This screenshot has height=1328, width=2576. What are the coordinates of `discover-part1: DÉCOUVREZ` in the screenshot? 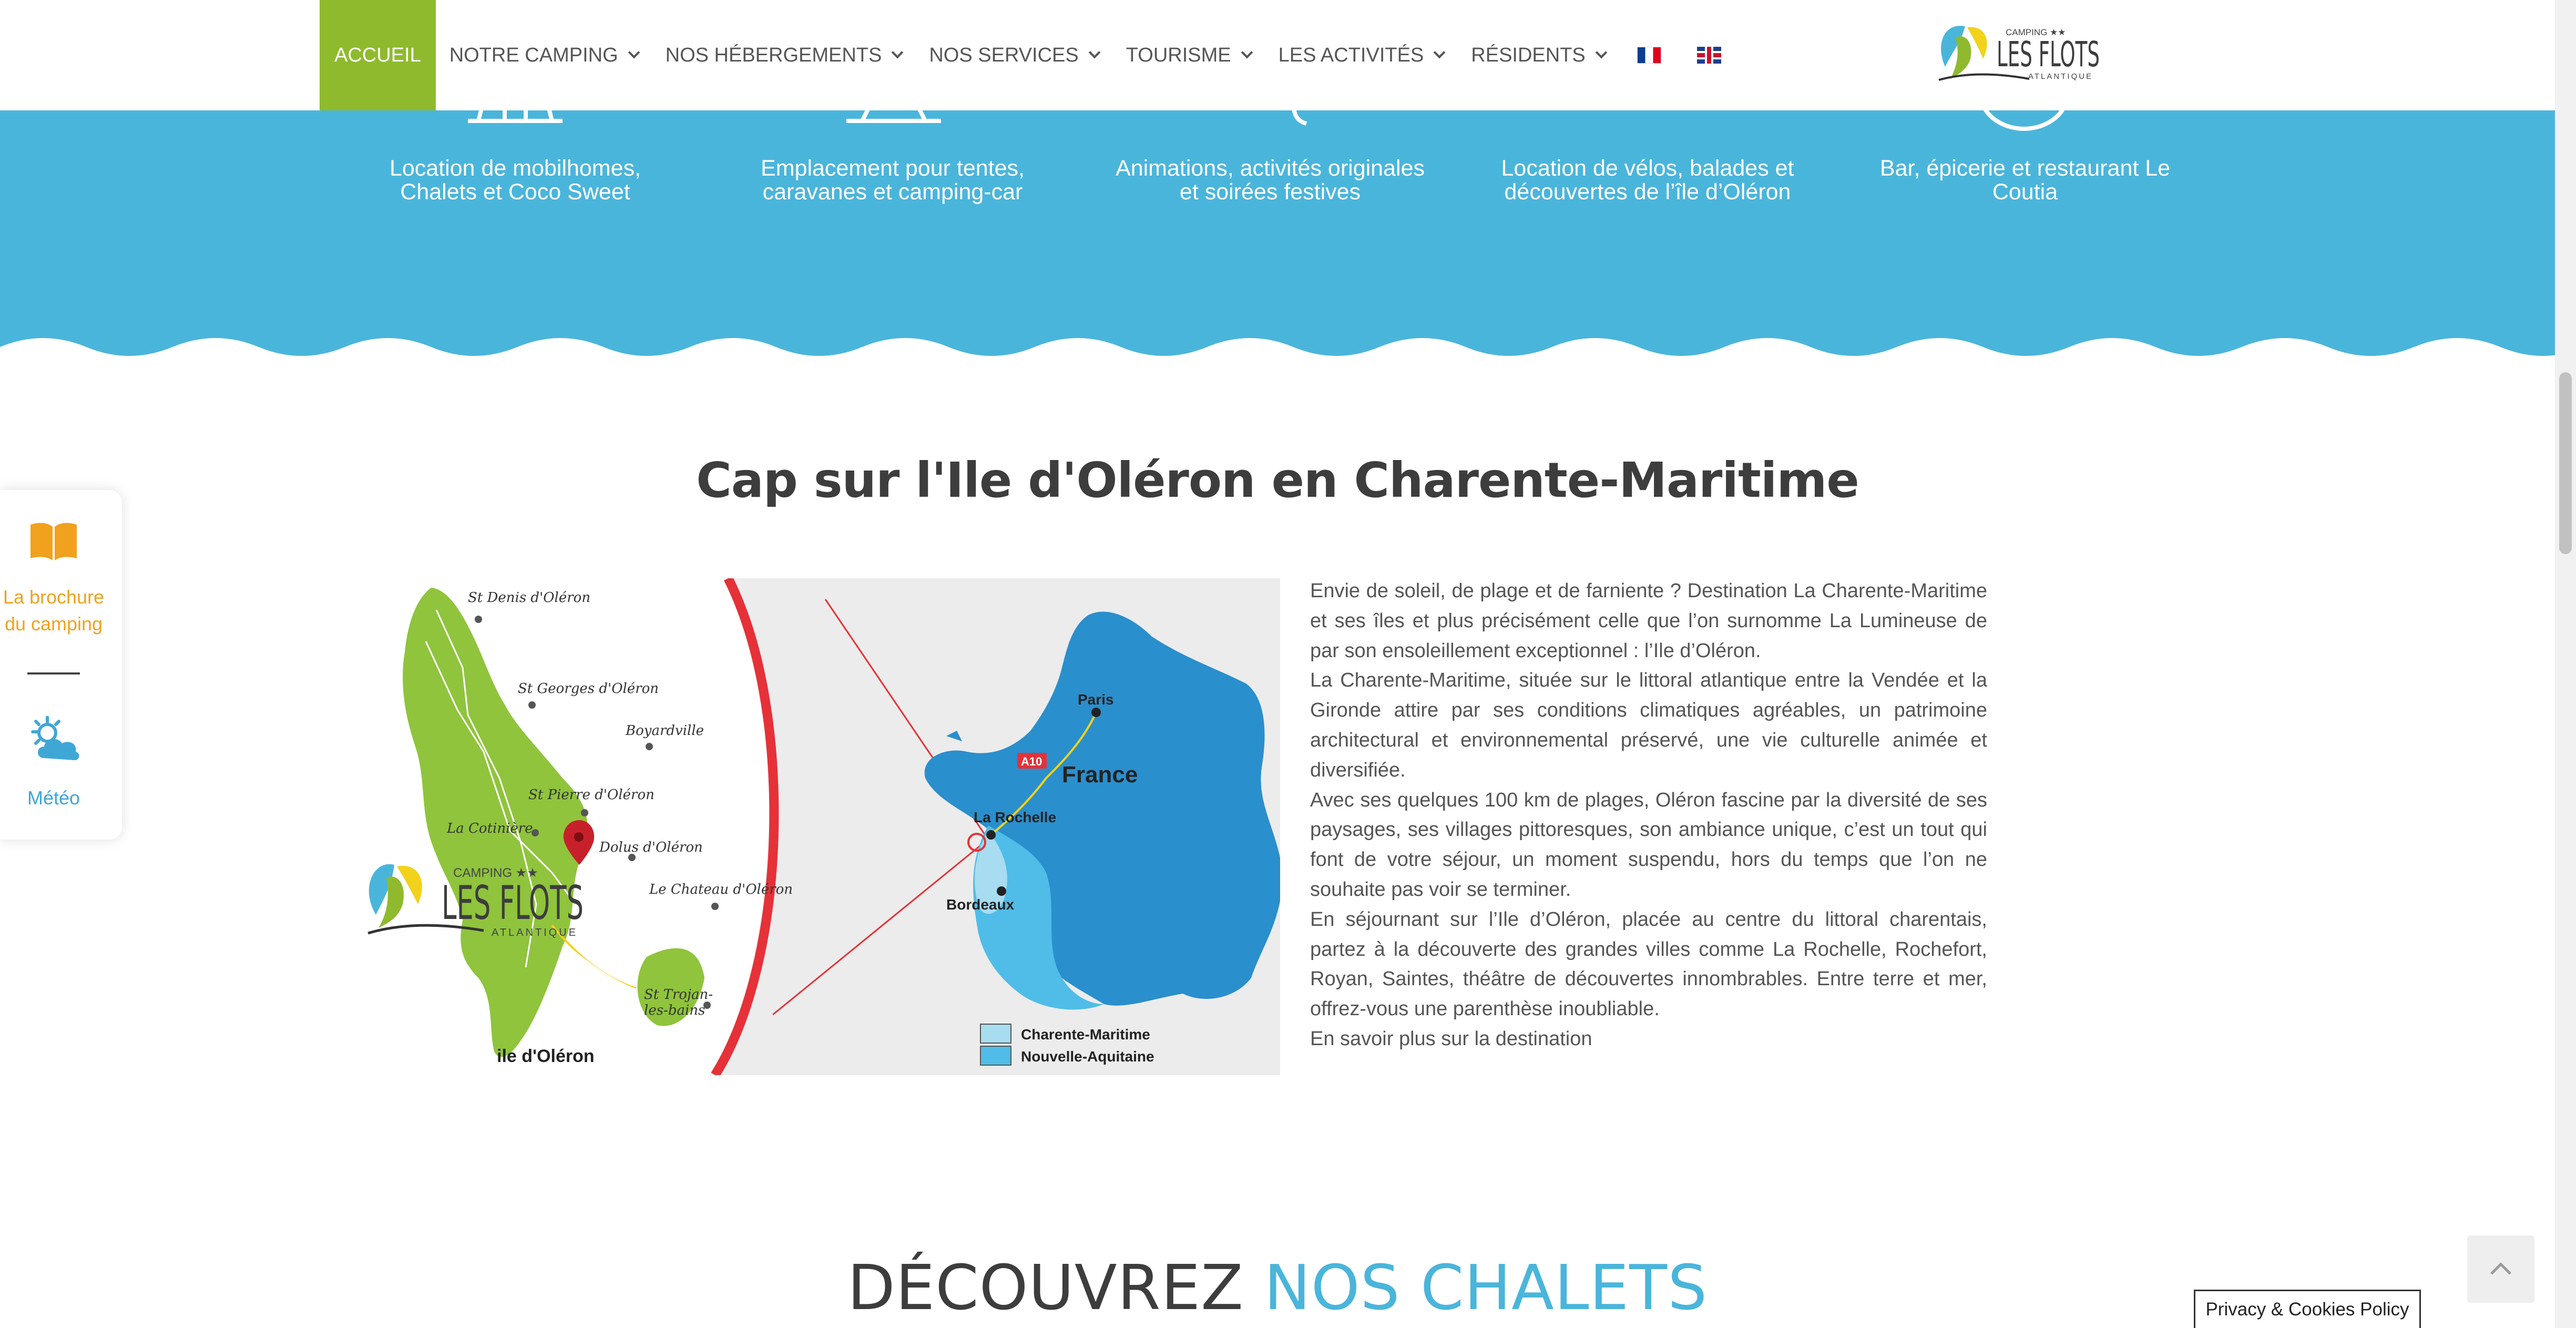 It's located at (1055, 1287).